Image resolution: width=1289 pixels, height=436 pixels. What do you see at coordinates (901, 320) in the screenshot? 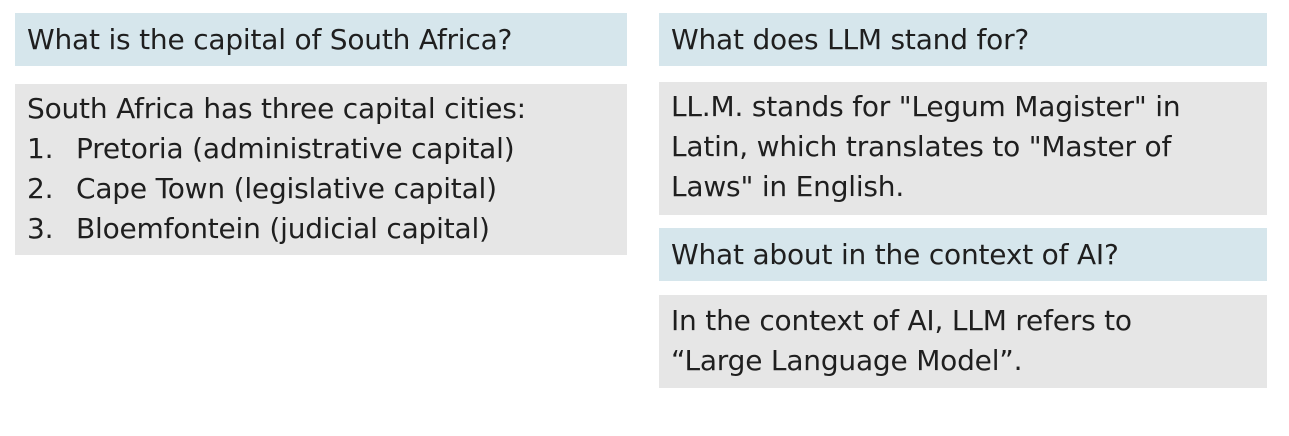
I see `answer-line: In the context of AI, LLM refers to` at bounding box center [901, 320].